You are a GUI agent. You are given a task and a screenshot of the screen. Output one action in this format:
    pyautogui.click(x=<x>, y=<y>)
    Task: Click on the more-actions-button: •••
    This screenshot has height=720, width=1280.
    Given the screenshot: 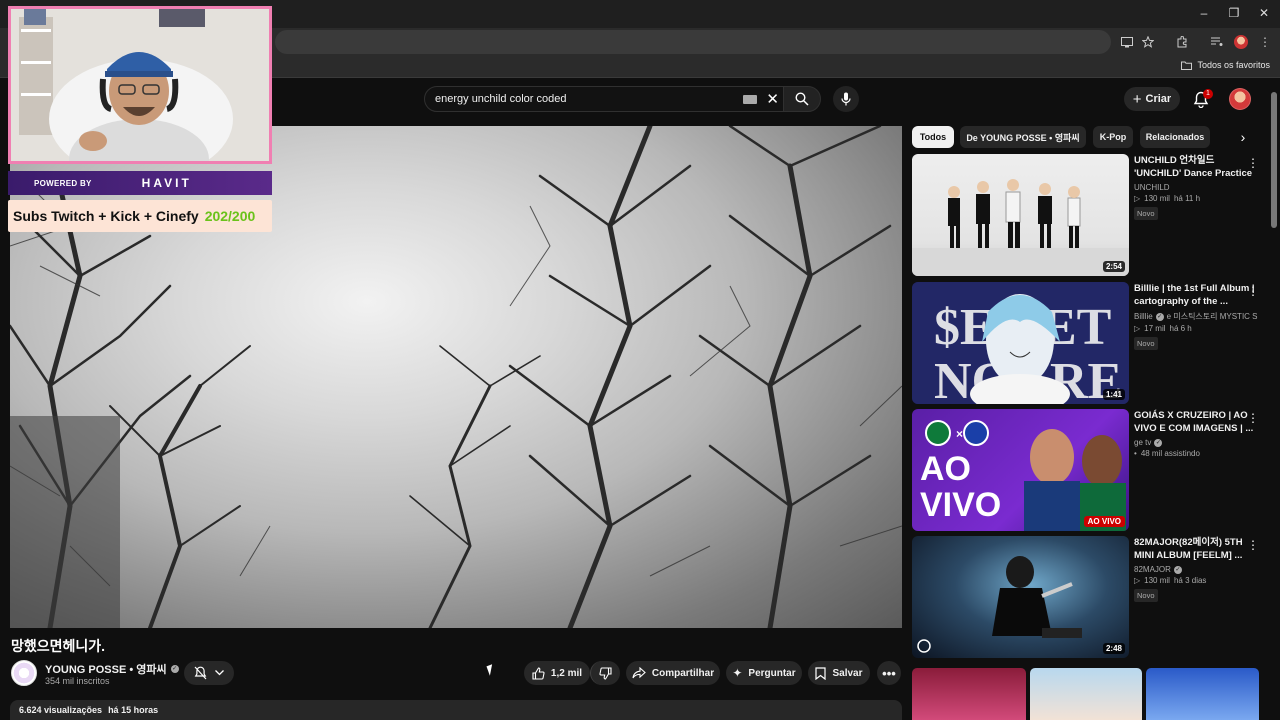 What is the action you would take?
    pyautogui.click(x=889, y=673)
    